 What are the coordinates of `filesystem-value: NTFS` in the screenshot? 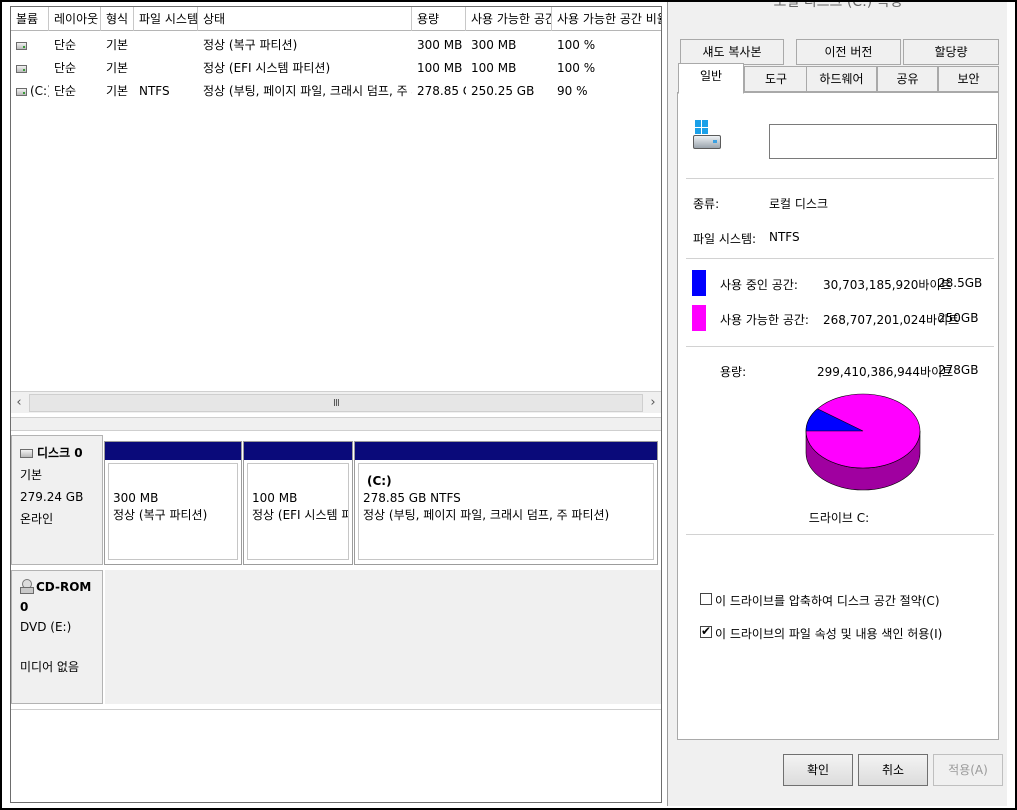 It's located at (784, 237).